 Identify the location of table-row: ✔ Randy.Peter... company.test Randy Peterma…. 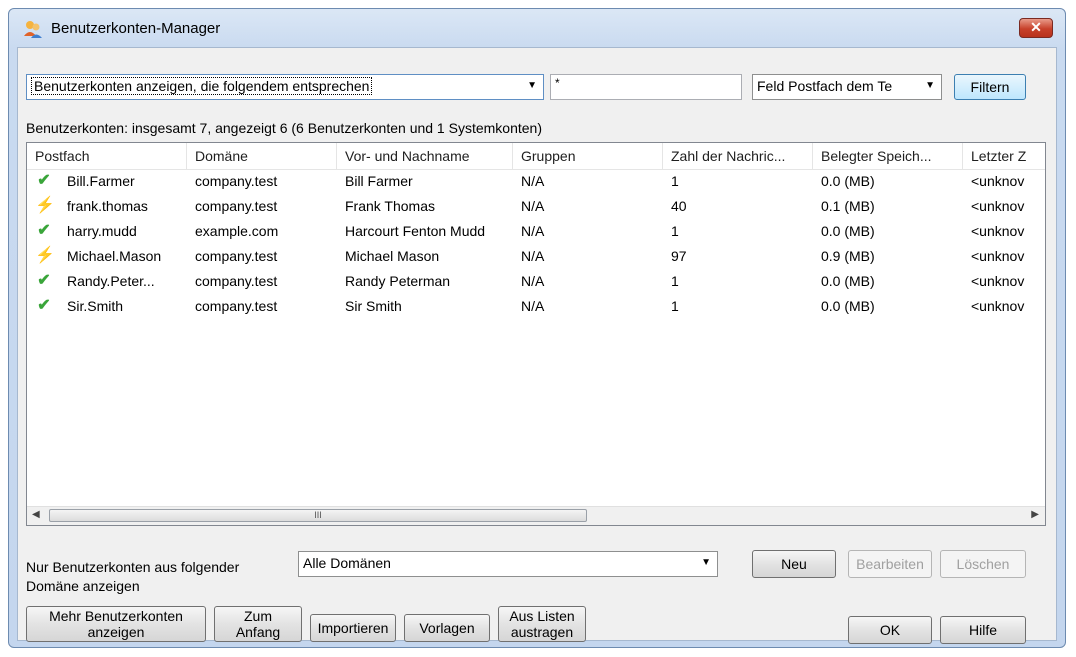
(536, 281).